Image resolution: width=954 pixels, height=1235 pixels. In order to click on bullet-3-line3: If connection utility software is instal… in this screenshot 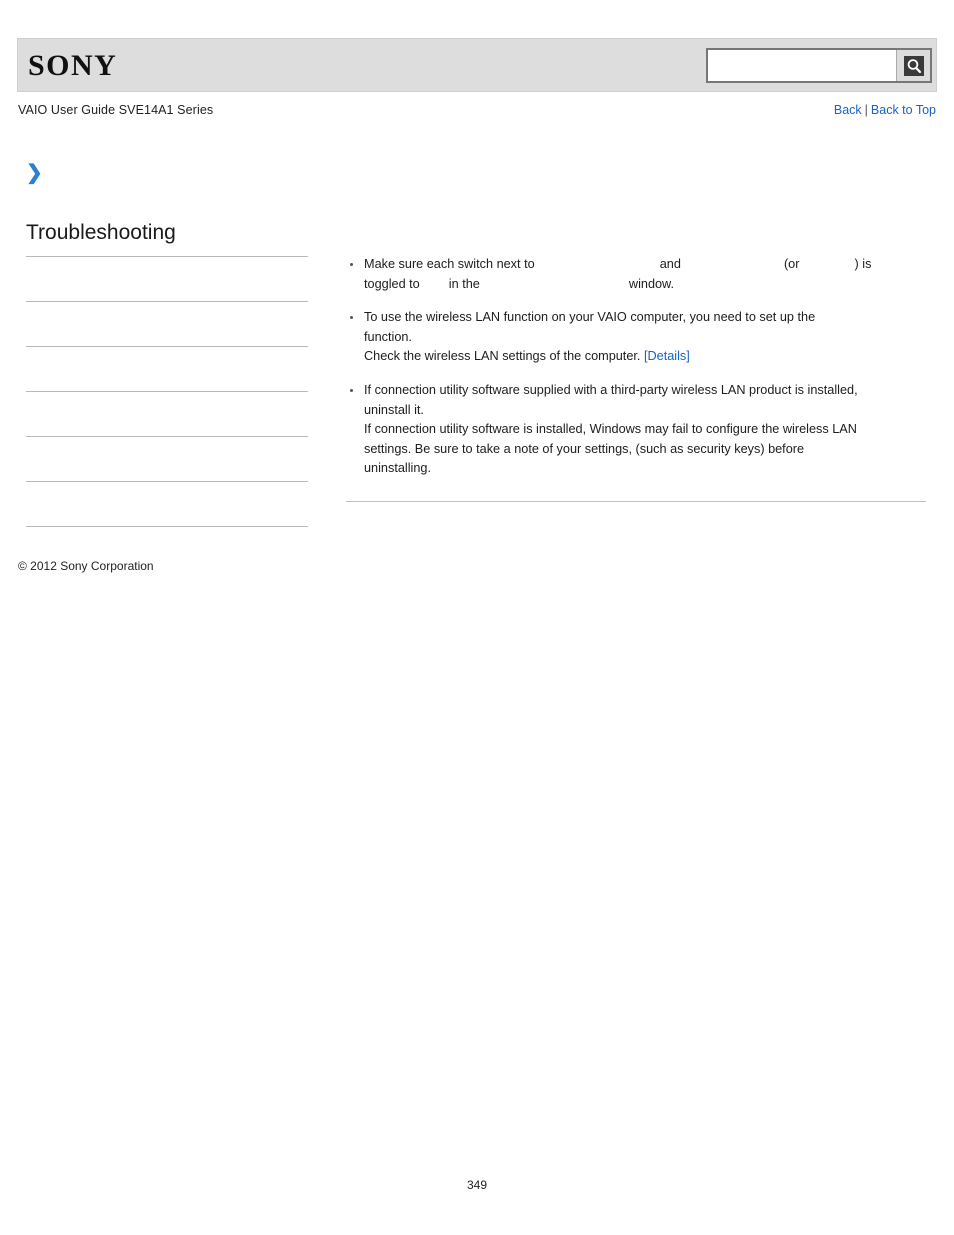, I will do `click(610, 429)`.